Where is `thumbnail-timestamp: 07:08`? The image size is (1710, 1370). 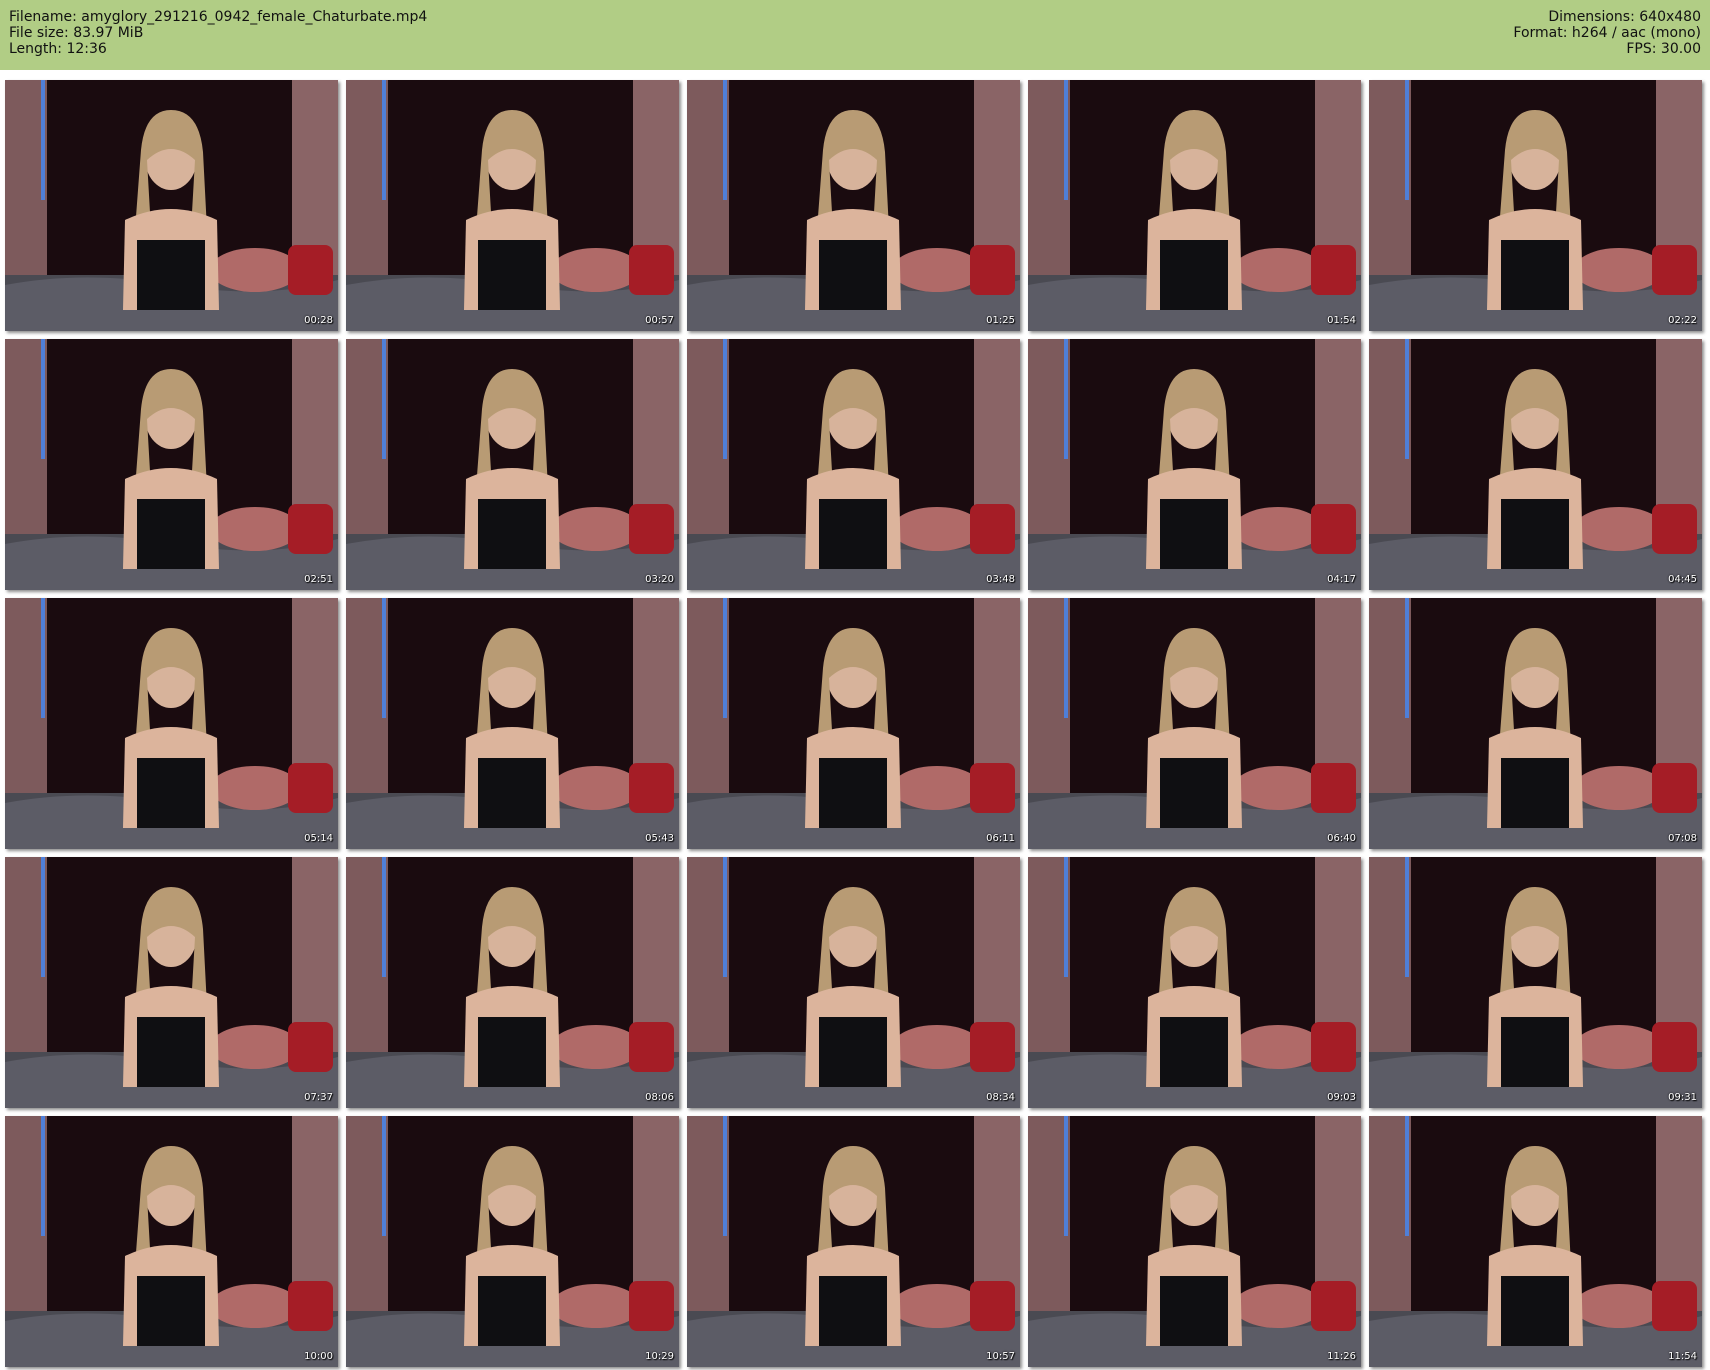
thumbnail-timestamp: 07:08 is located at coordinates (1682, 838).